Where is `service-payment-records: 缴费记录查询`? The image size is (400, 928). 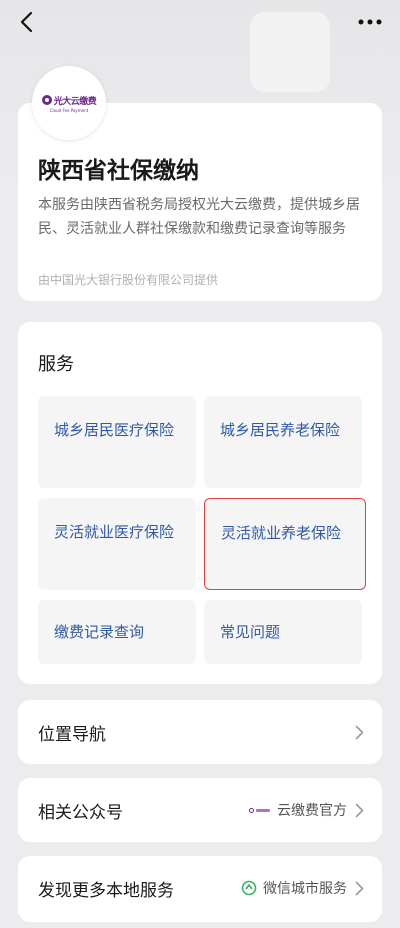 service-payment-records: 缴费记录查询 is located at coordinates (117, 632).